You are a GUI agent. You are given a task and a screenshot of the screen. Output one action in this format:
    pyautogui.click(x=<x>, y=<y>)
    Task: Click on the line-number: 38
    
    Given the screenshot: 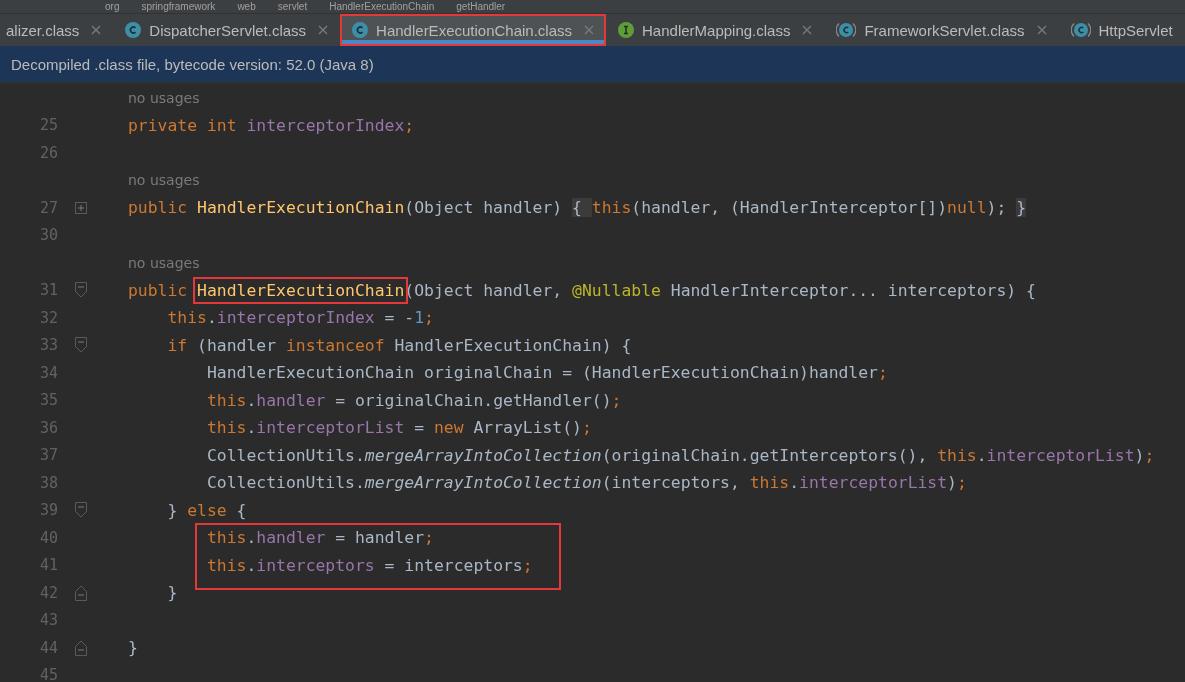 What is the action you would take?
    pyautogui.click(x=48, y=482)
    